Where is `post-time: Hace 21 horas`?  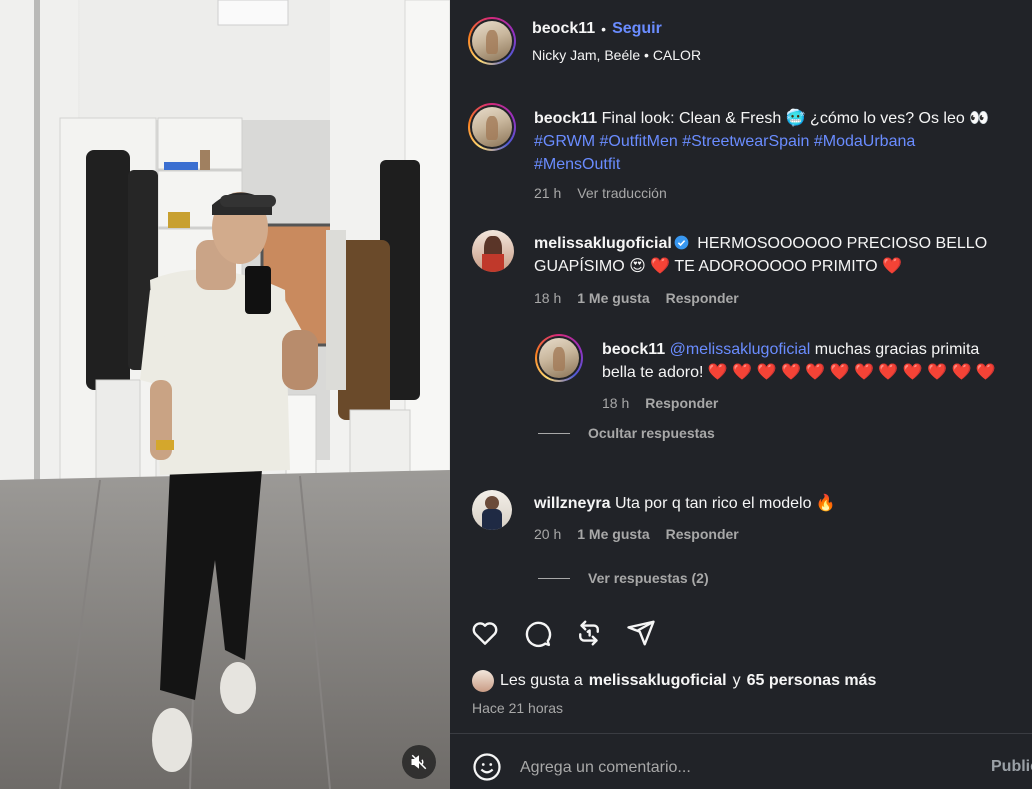
post-time: Hace 21 horas is located at coordinates (517, 708).